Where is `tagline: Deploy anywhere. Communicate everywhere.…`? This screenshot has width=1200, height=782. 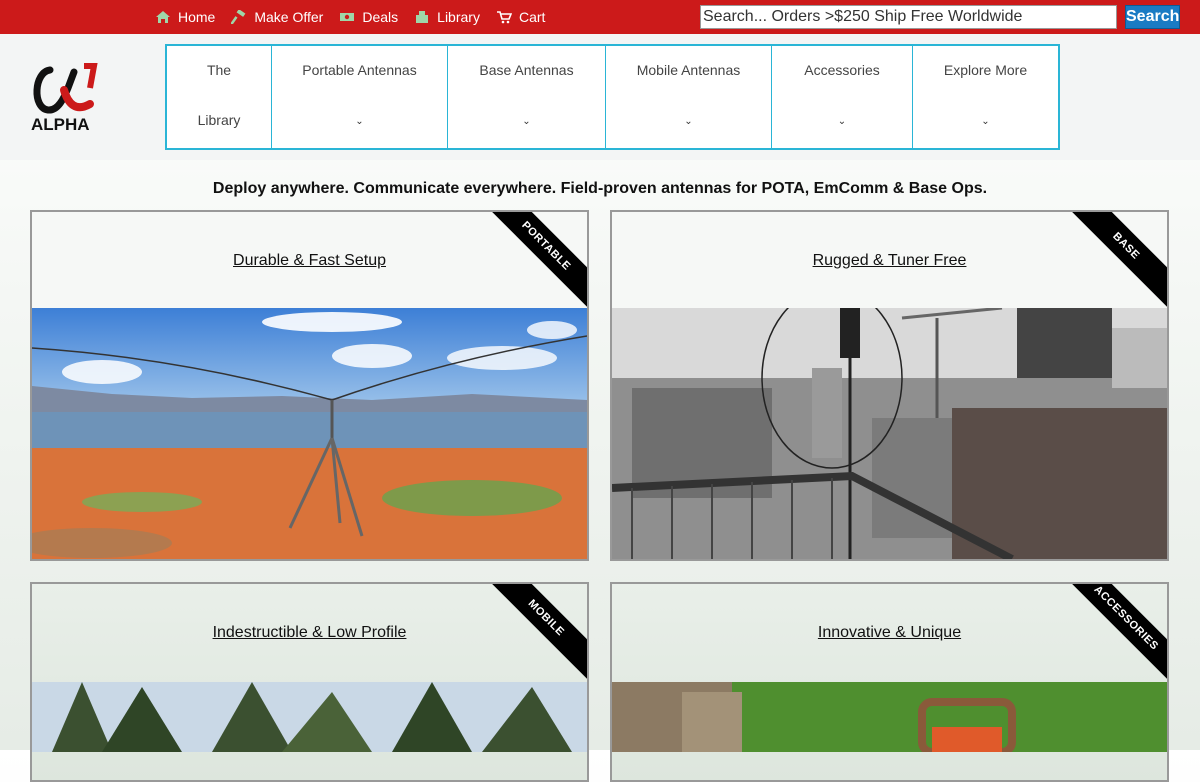
tagline: Deploy anywhere. Communicate everywhere.… is located at coordinates (600, 188).